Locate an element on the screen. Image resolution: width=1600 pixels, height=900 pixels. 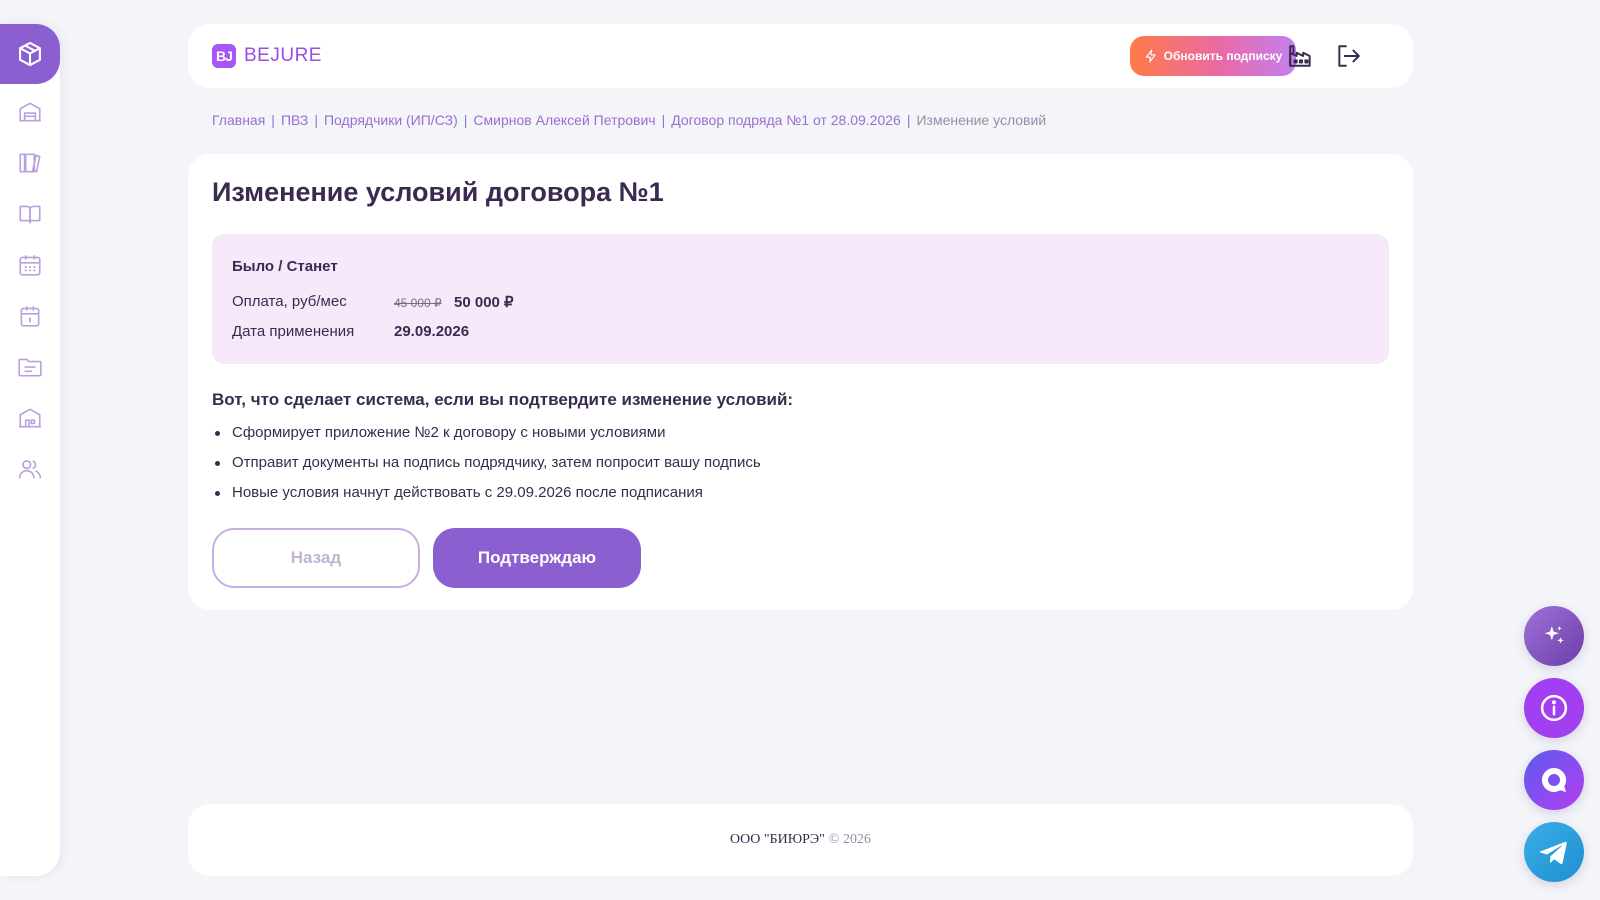
sidebar is located at coordinates (30, 450).